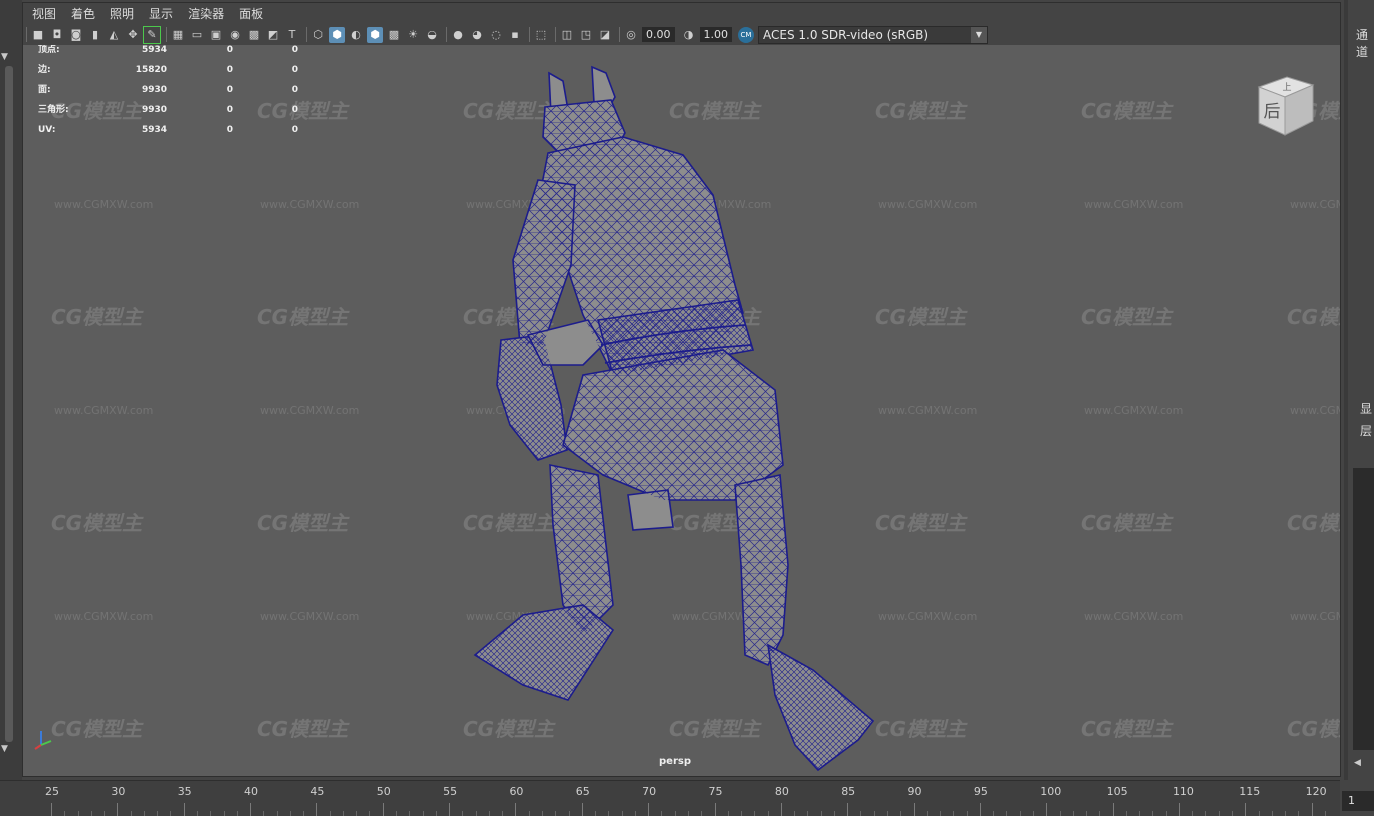 The width and height of the screenshot is (1374, 816). I want to click on safe-action-icon: ◩, so click(273, 35).